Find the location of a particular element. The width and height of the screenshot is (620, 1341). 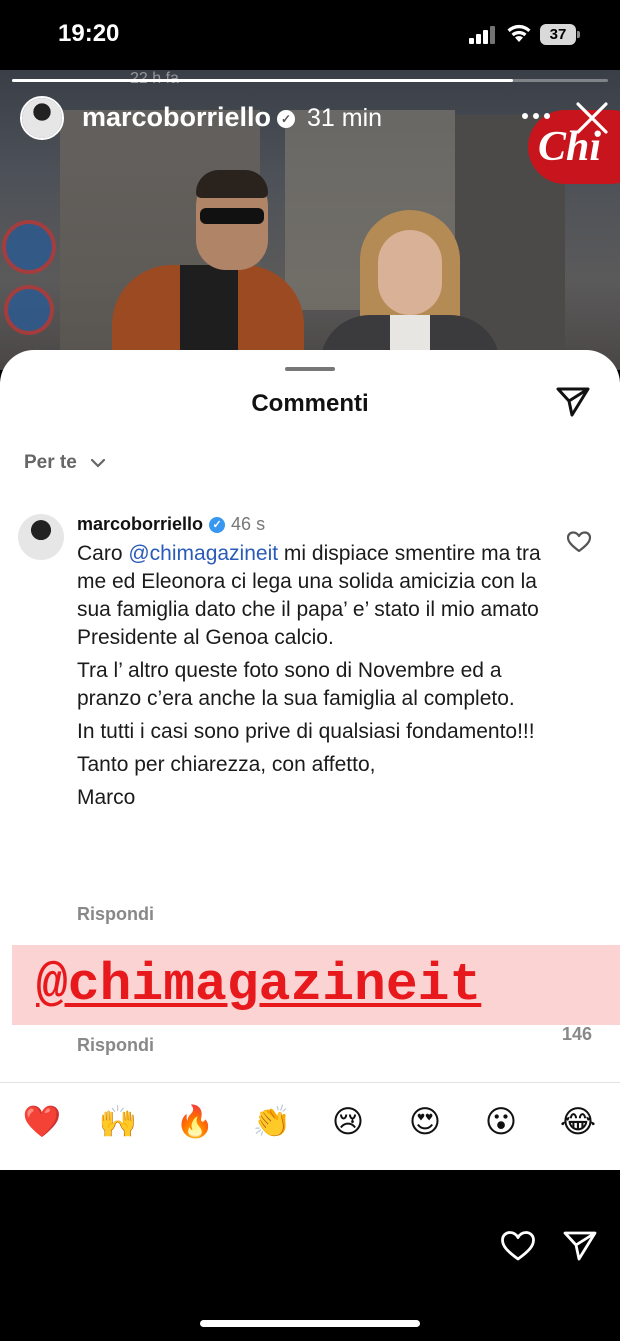

emoji-reaction-bar: ❤️ 🙌 🔥 👏 😢 😍 😮 😂 is located at coordinates (310, 1126).